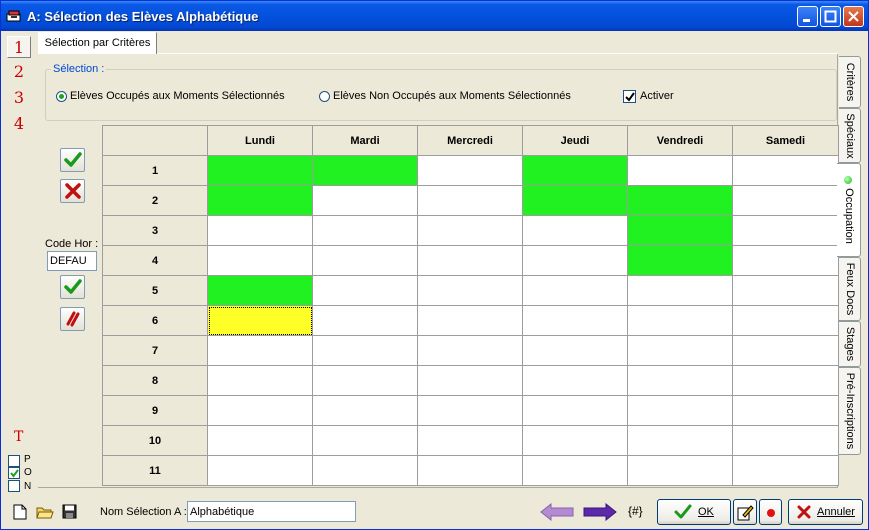  I want to click on period-header: 10, so click(155, 440).